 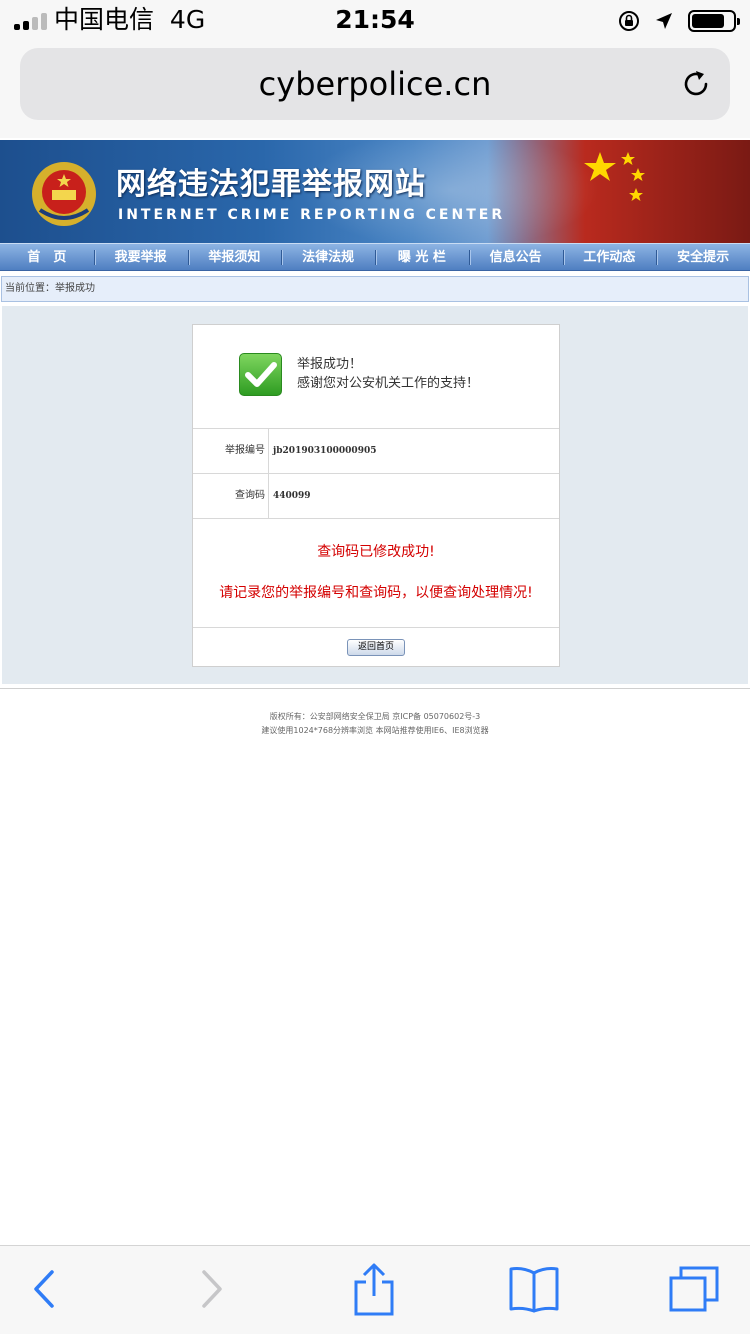 I want to click on police-emblem-icon, so click(x=64, y=194).